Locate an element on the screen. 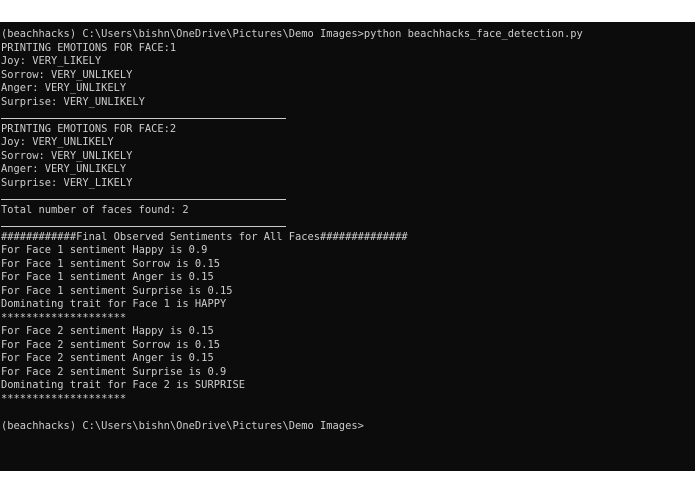  output-line: For Face 2 sentiment Sorrow is 0.15 is located at coordinates (110, 344).